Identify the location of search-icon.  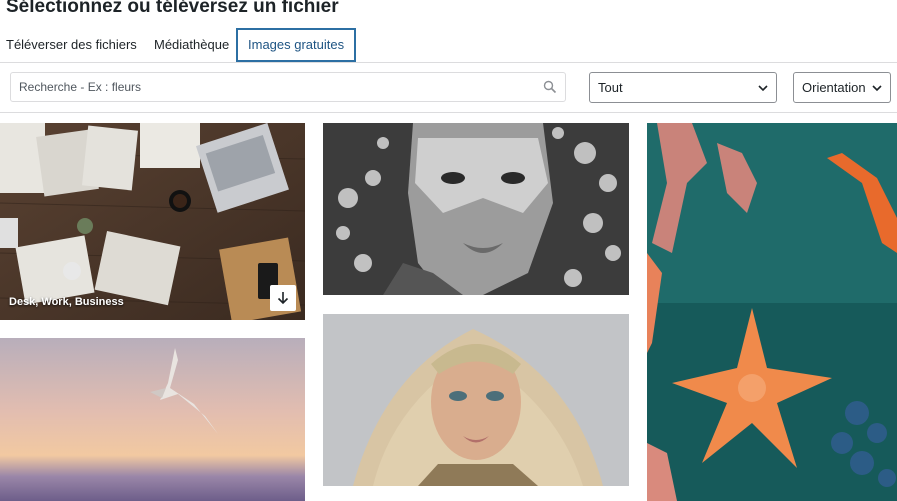
(550, 87).